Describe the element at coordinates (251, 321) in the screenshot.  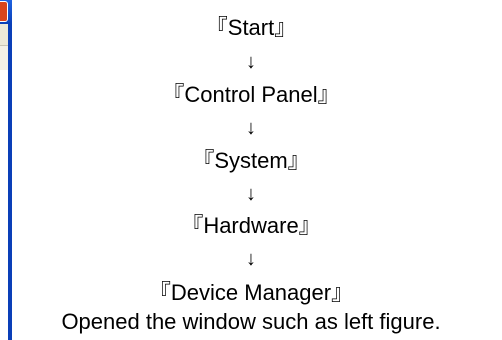
I see `caption-text: Opened the window such as left figure.` at that location.